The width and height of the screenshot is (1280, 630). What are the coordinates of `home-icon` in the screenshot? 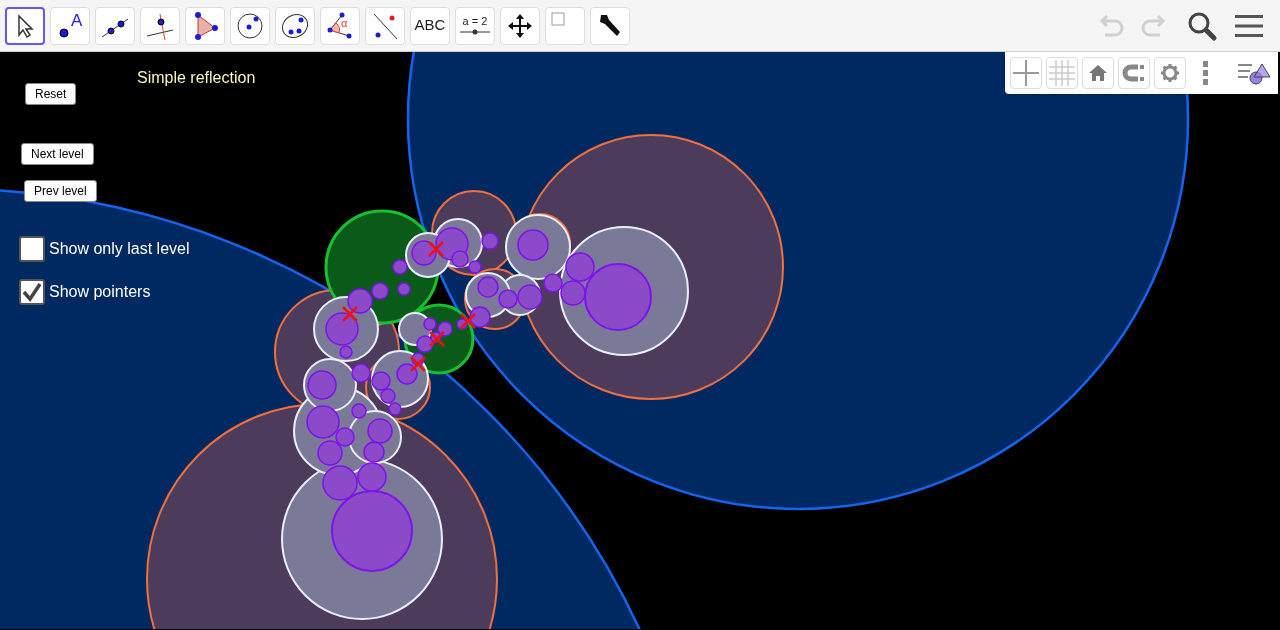 It's located at (1098, 73).